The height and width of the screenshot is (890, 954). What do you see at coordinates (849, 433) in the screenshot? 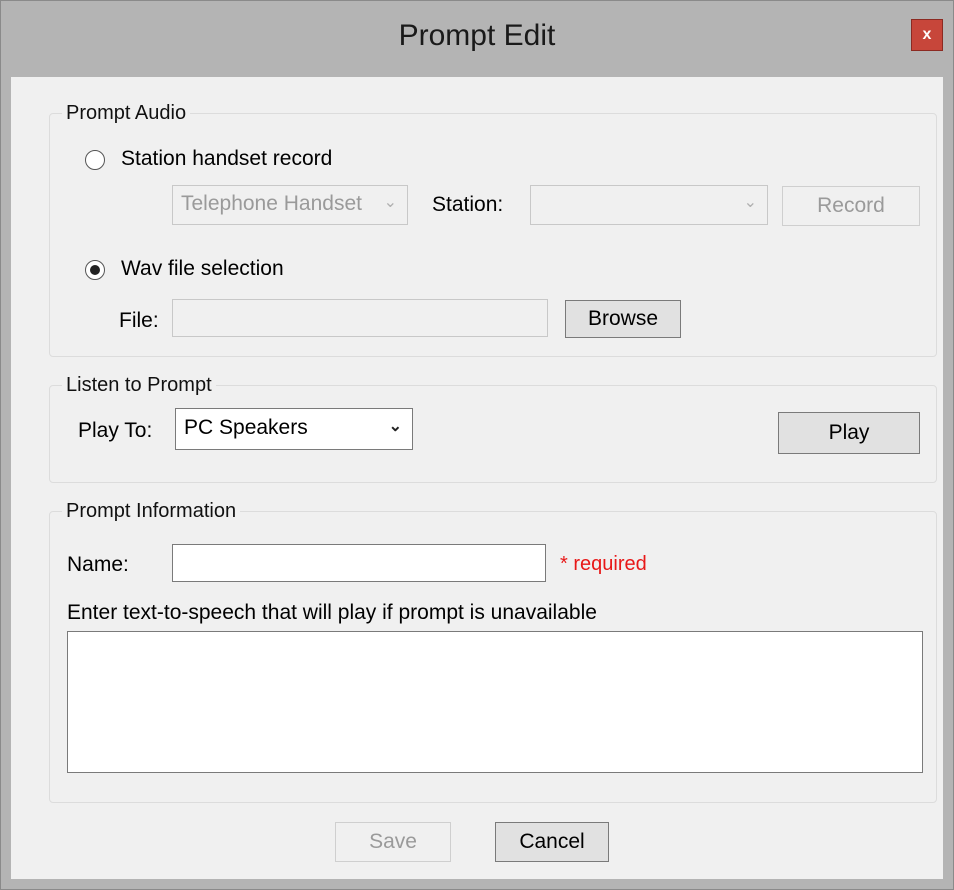
I see `play-button: Play` at bounding box center [849, 433].